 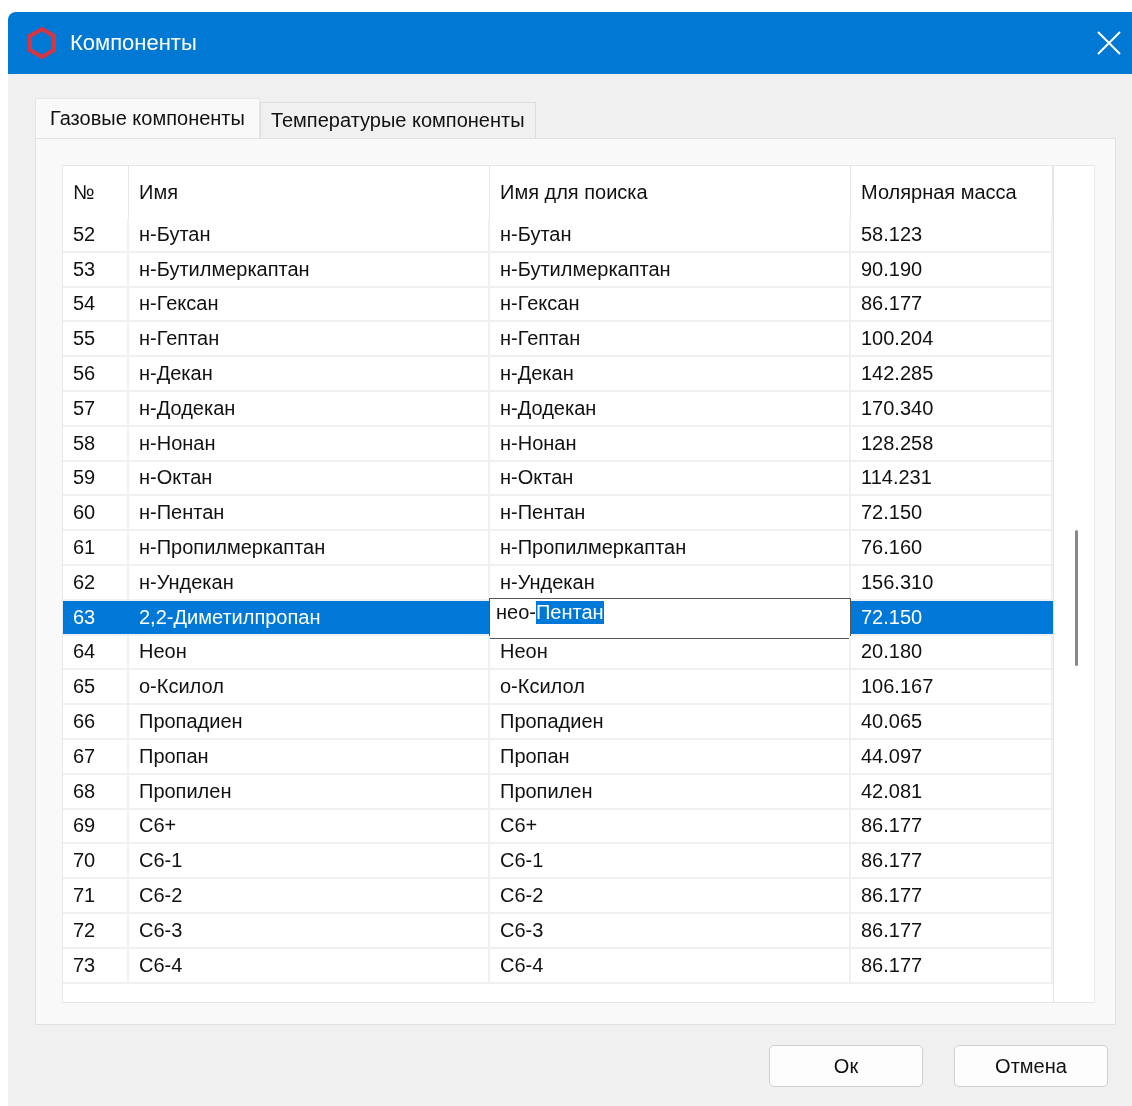 I want to click on hexagon-icon, so click(x=42, y=43).